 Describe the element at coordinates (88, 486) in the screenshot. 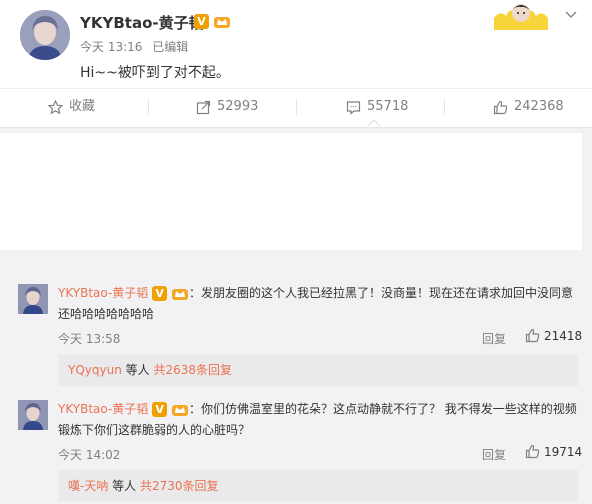

I see `sub-reply-user: 嘆-天呐` at that location.